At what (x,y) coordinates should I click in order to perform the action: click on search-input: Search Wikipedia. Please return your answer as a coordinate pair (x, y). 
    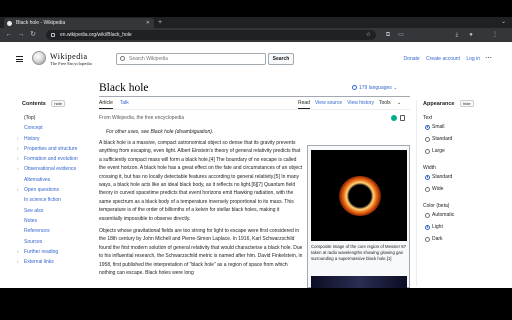
    Looking at the image, I should click on (191, 59).